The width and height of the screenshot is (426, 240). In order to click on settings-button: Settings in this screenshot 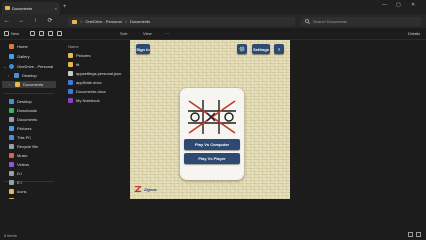, I will do `click(261, 49)`.